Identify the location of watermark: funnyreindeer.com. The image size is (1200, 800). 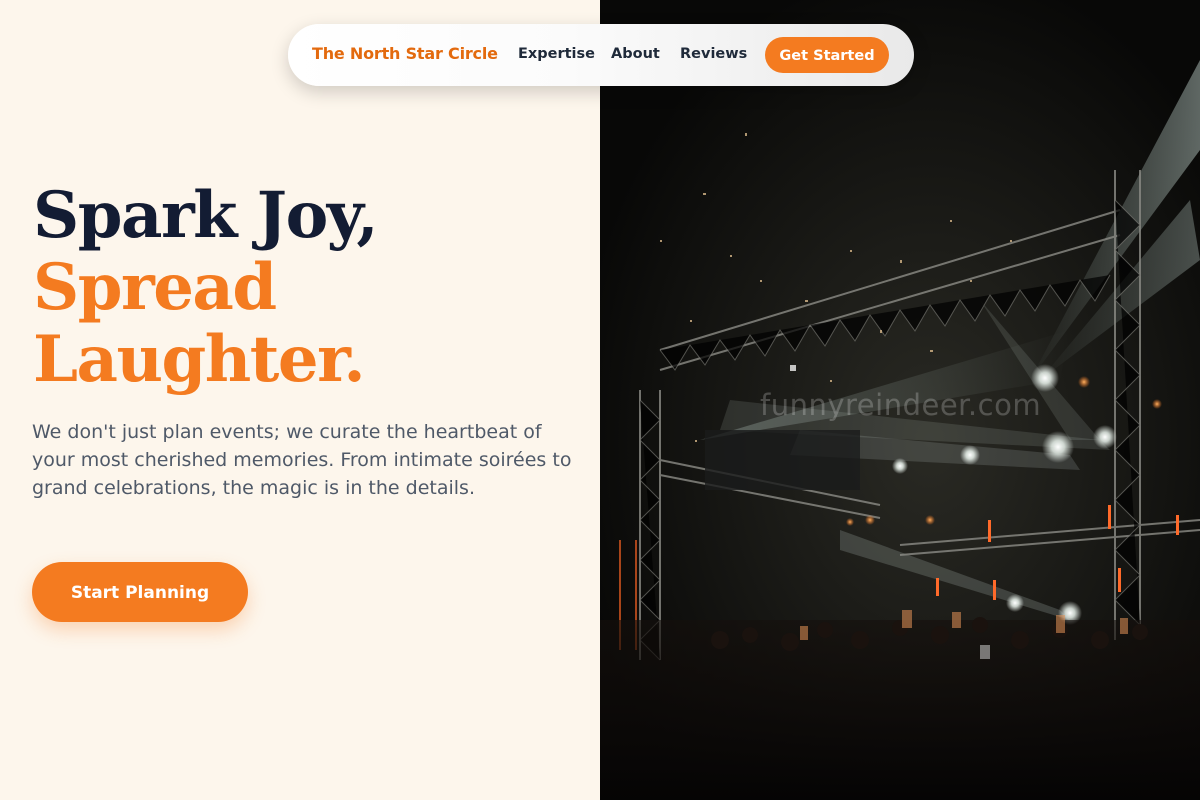
(901, 405).